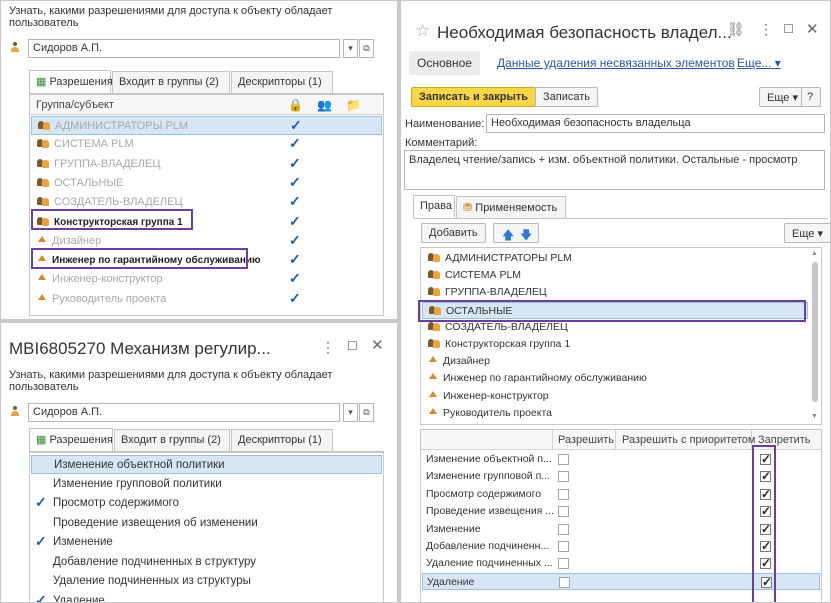 Image resolution: width=831 pixels, height=603 pixels. I want to click on table-row: ОСТАЛЬНЫЕ ✓, so click(206, 183).